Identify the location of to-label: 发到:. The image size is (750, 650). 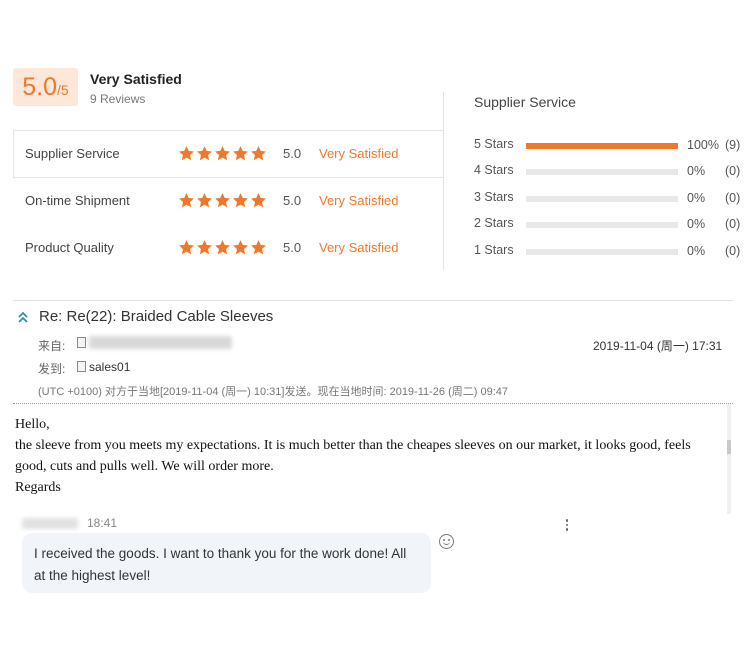
(52, 369).